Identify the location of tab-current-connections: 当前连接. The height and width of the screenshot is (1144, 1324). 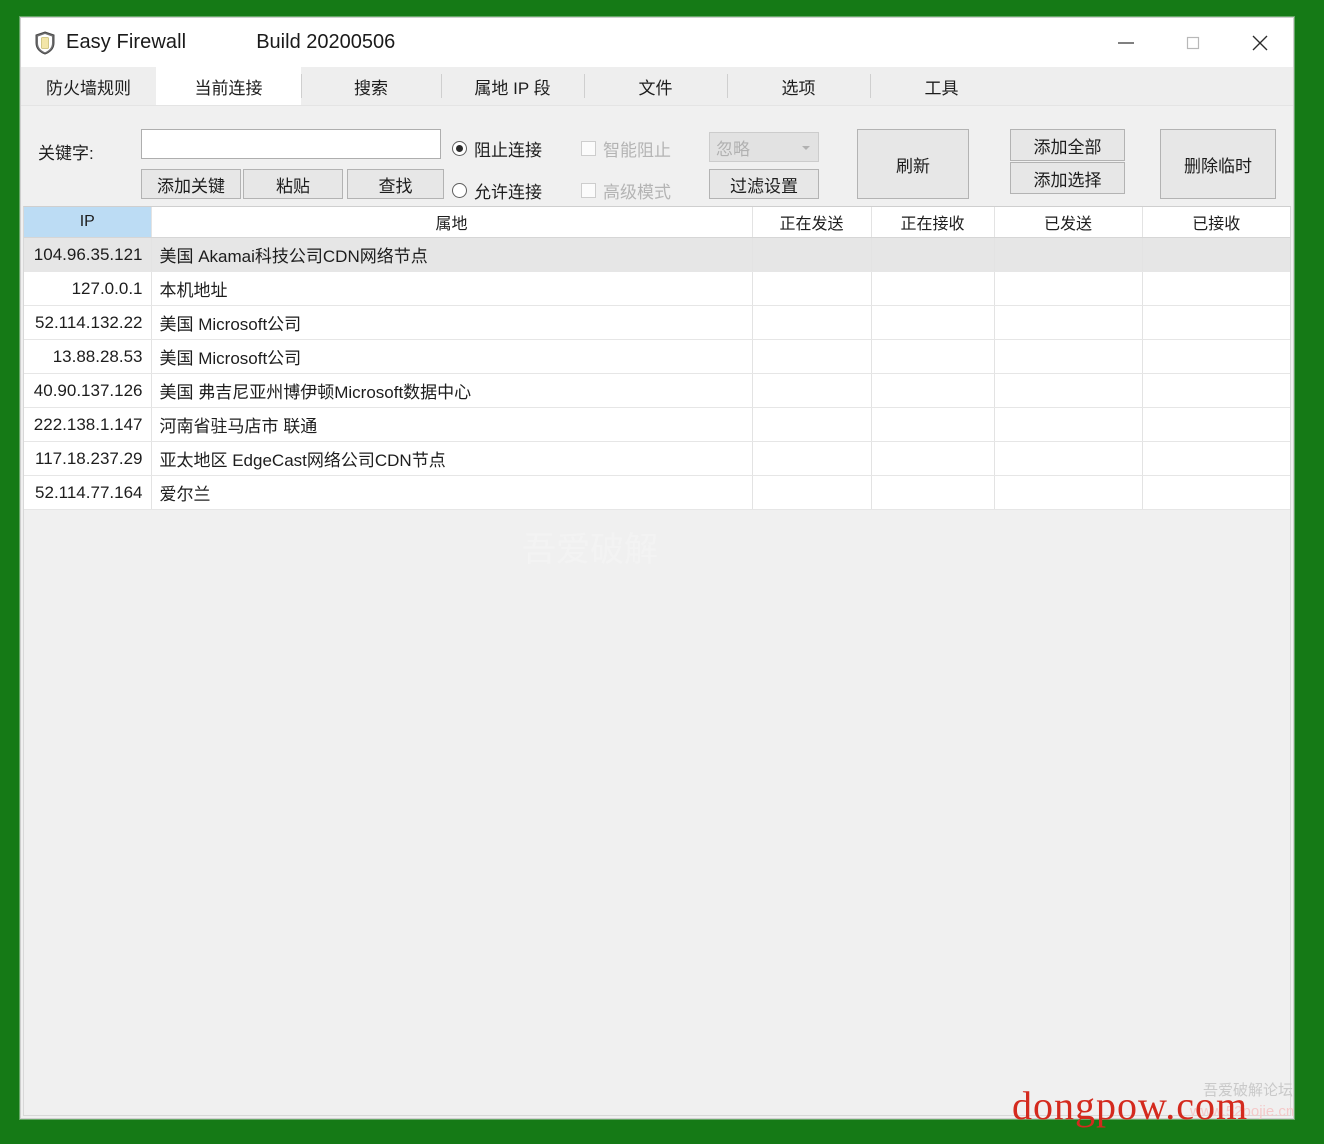
(228, 86).